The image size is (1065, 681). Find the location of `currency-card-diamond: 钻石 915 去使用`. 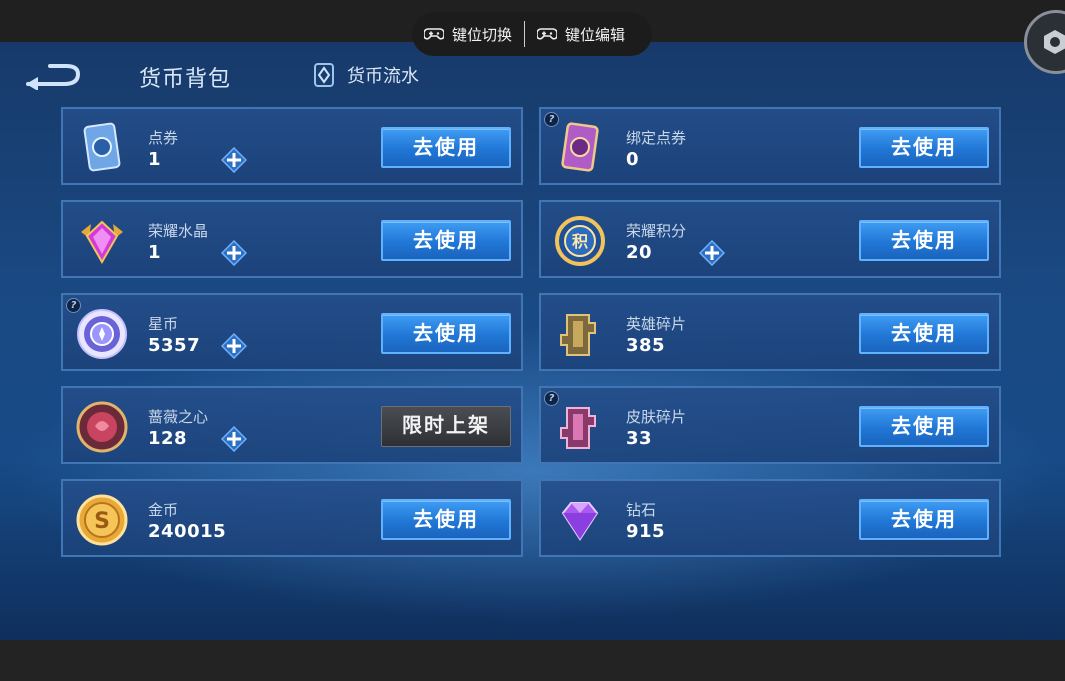

currency-card-diamond: 钻石 915 去使用 is located at coordinates (770, 518).